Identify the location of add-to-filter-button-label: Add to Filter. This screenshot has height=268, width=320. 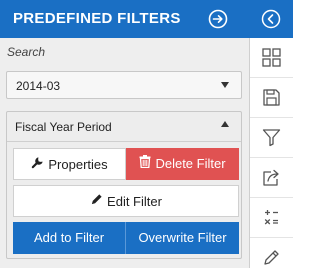
(69, 237).